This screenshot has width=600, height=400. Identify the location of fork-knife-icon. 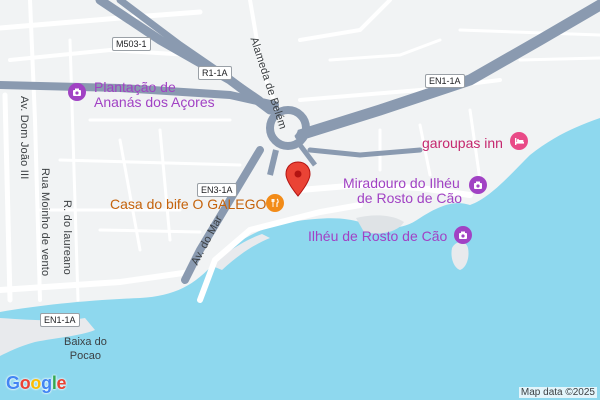
(275, 202).